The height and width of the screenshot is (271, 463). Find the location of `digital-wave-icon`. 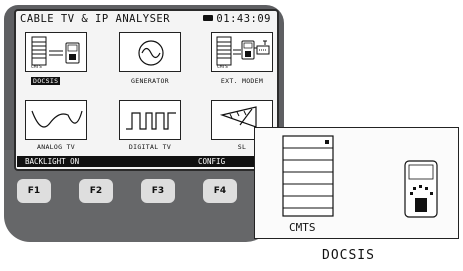

digital-wave-icon is located at coordinates (151, 121).